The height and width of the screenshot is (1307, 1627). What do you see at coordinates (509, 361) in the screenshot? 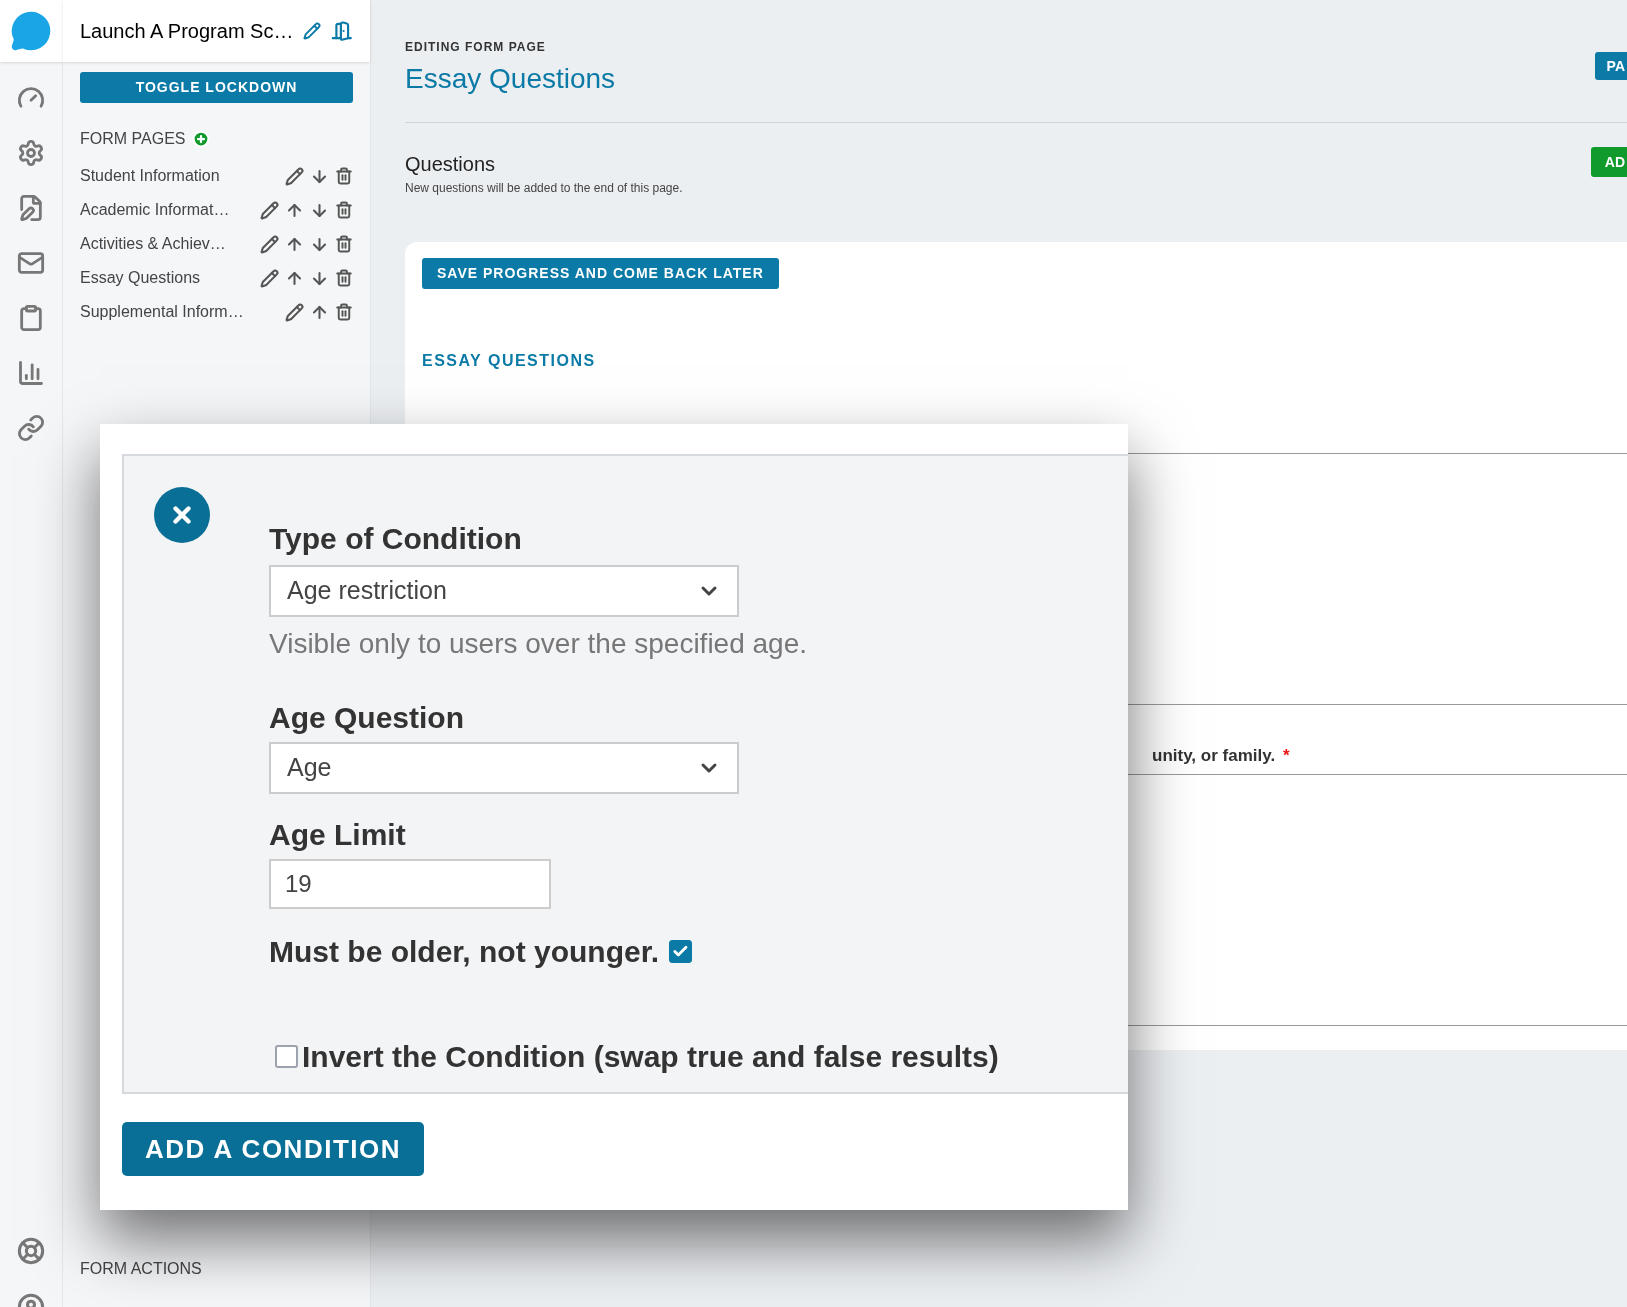
I see `section-heading: ESSAY QUESTIONS` at bounding box center [509, 361].